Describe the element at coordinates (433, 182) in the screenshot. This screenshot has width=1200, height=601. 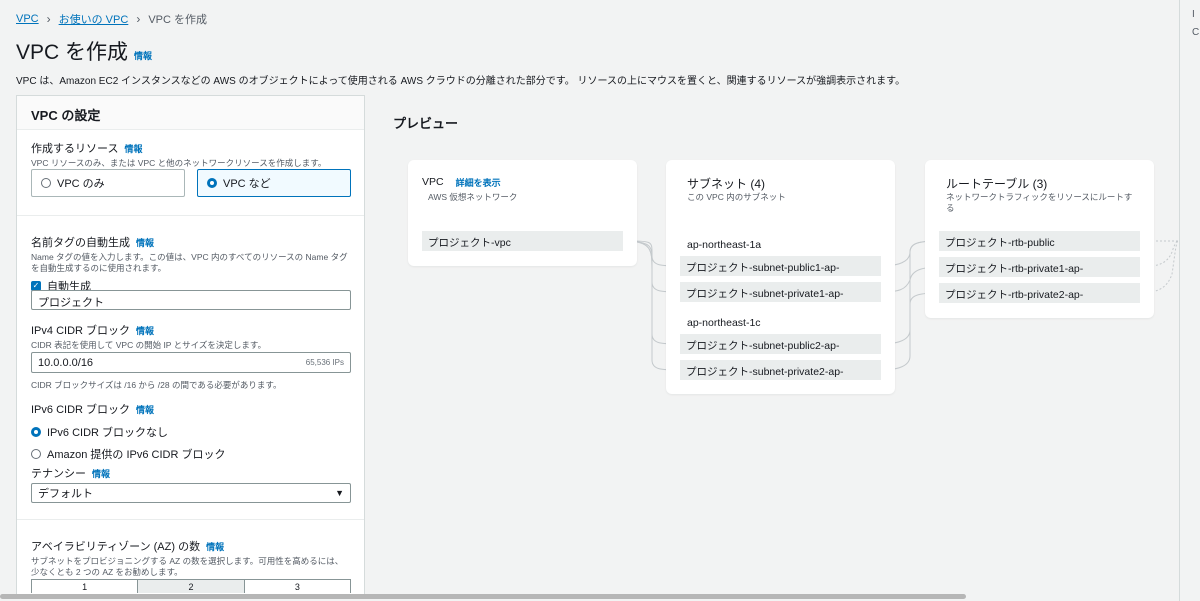
I see `vpc-card-title-text: VPC` at that location.